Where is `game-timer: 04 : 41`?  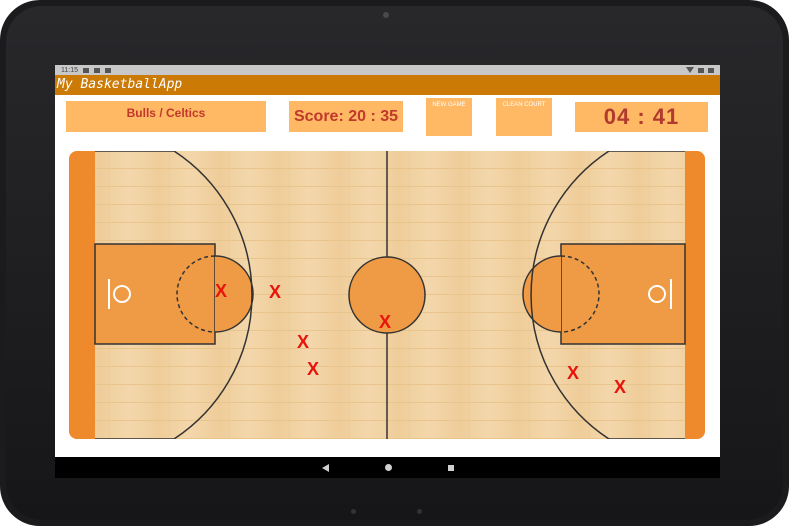
game-timer: 04 : 41 is located at coordinates (641, 117).